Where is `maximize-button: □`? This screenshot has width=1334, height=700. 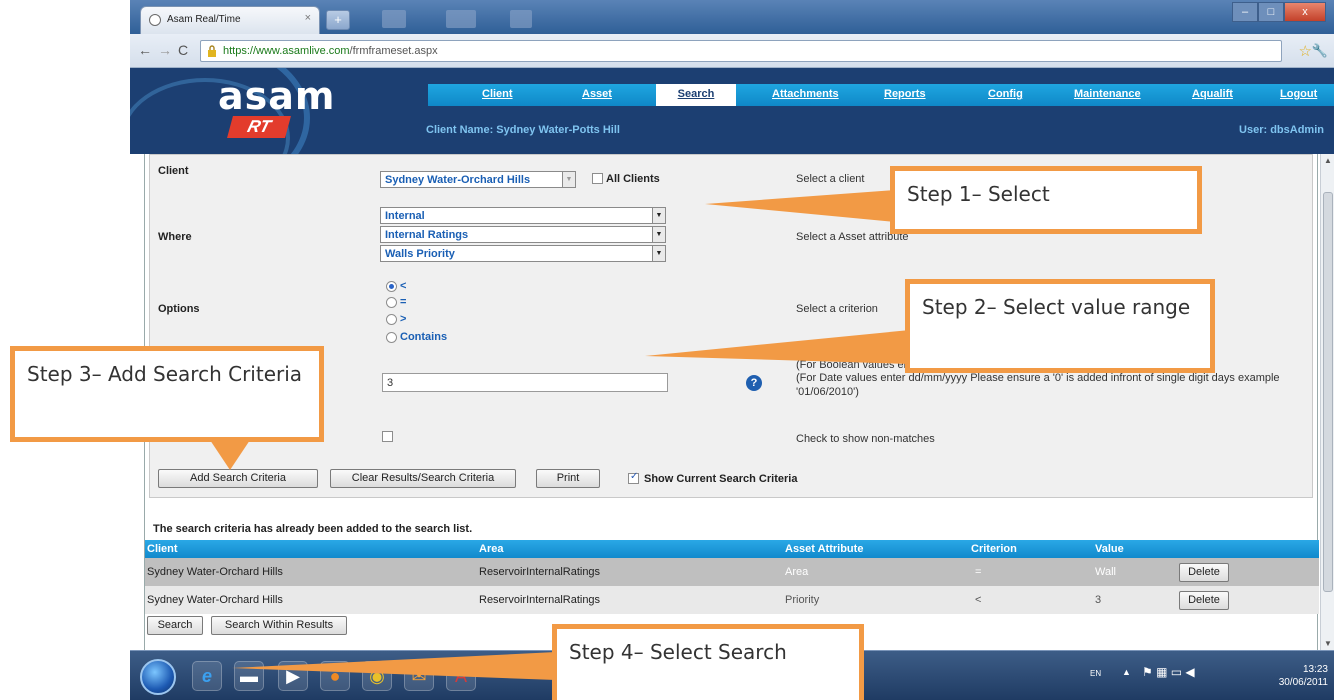
maximize-button: □ is located at coordinates (1271, 12).